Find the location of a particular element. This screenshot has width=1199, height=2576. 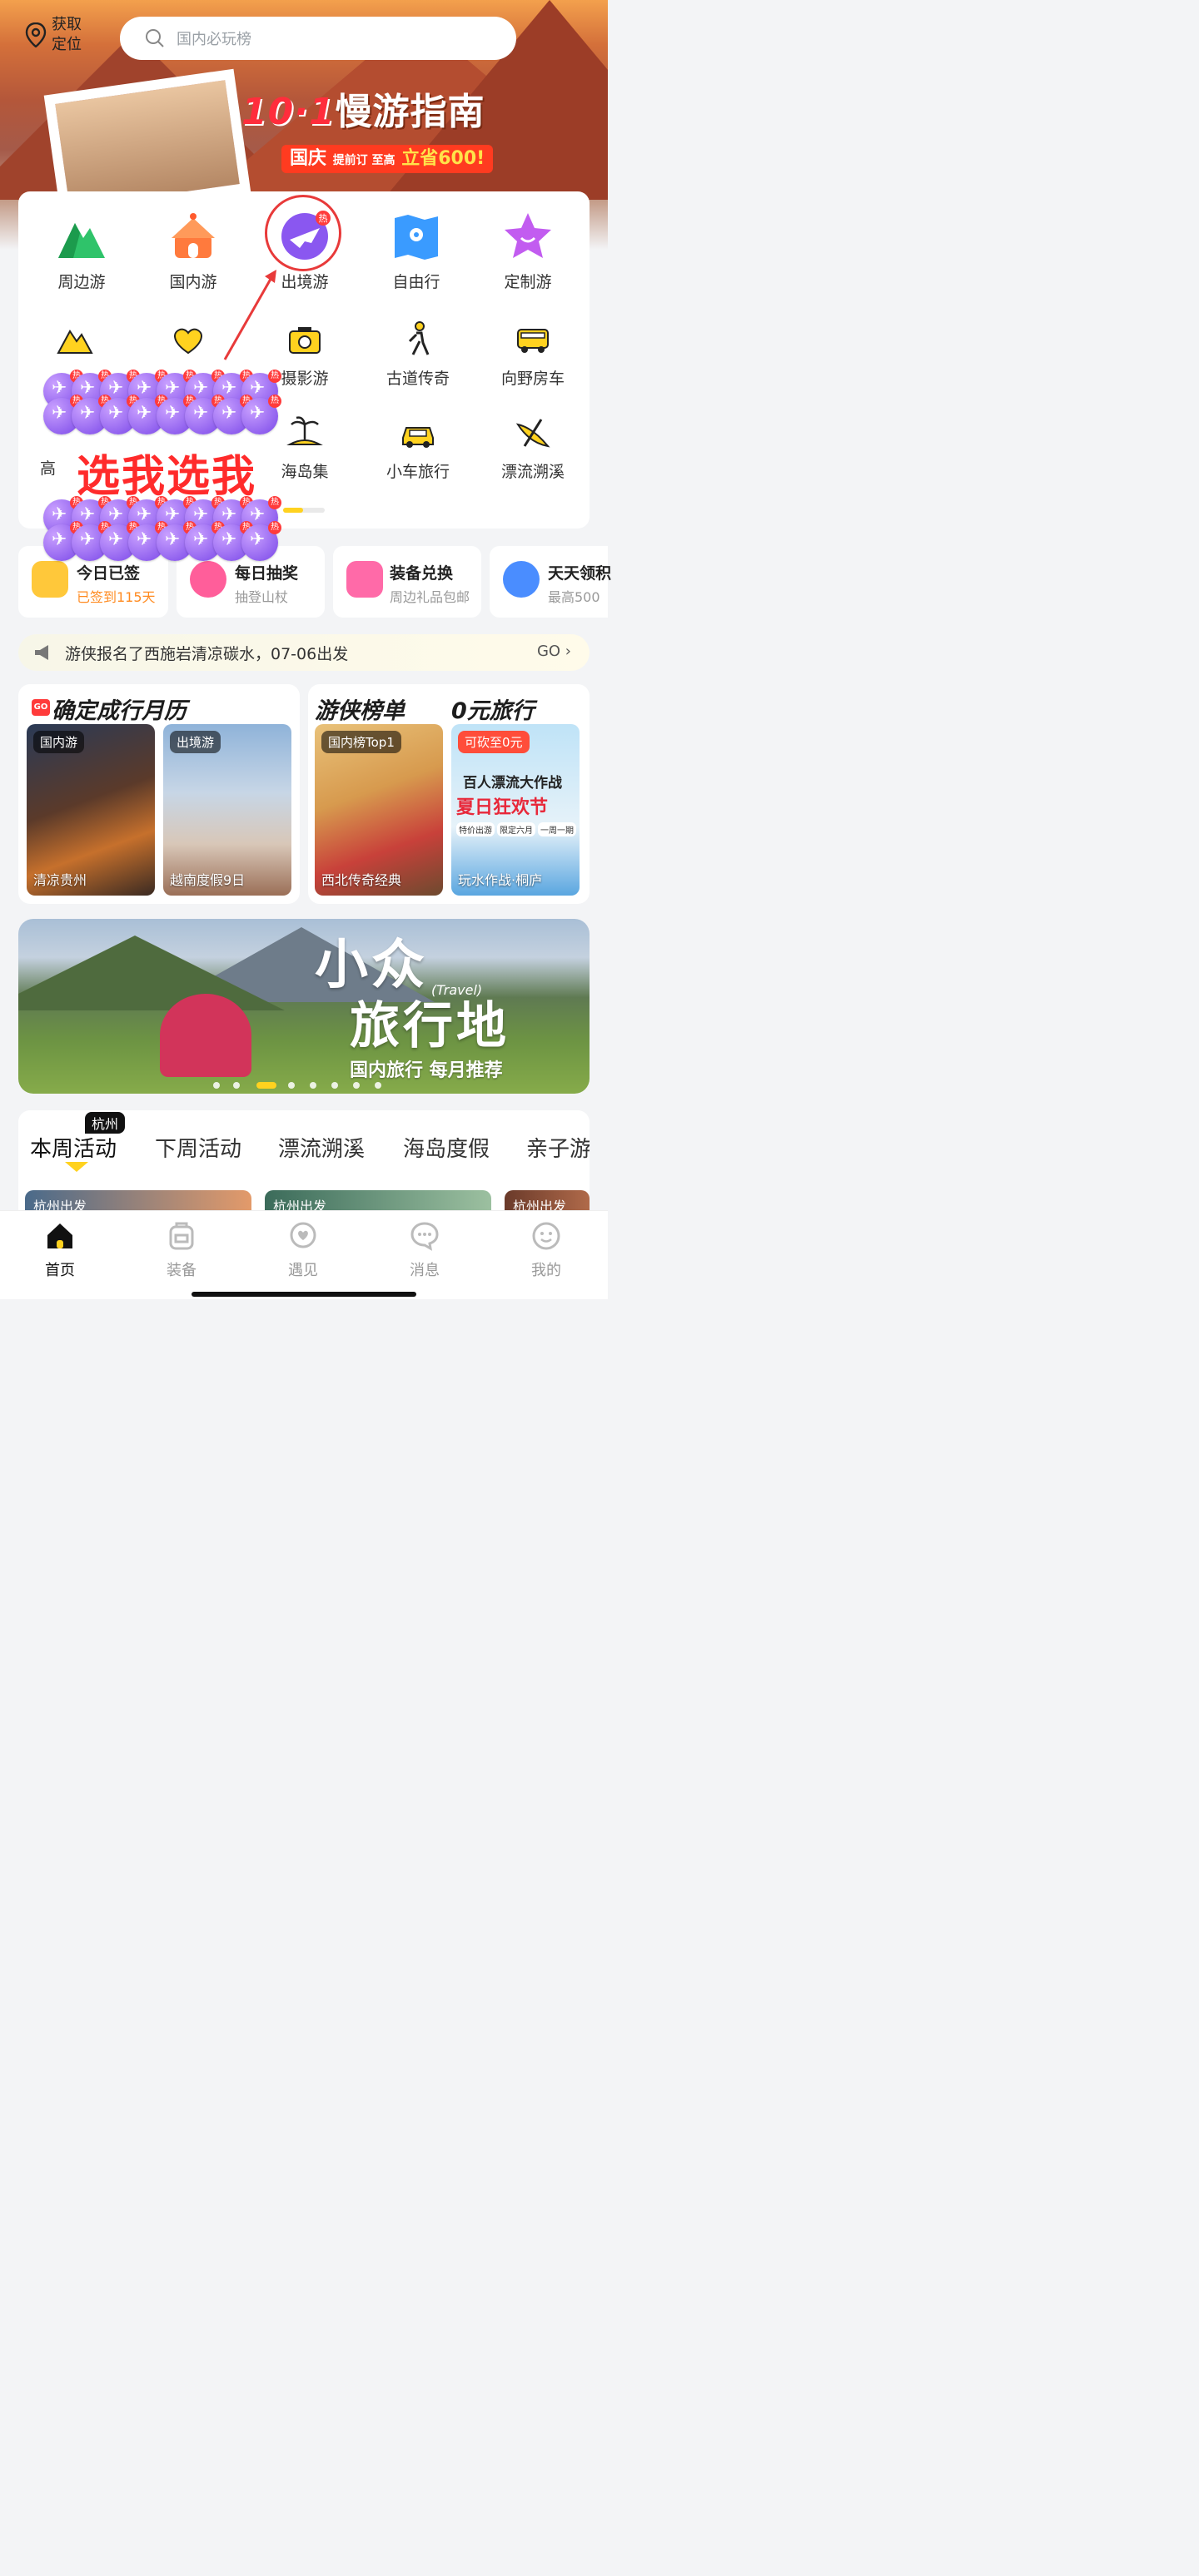

notice-bar: 游侠报名了西施岩清凉碳水，07-06出发 GO › is located at coordinates (304, 652).